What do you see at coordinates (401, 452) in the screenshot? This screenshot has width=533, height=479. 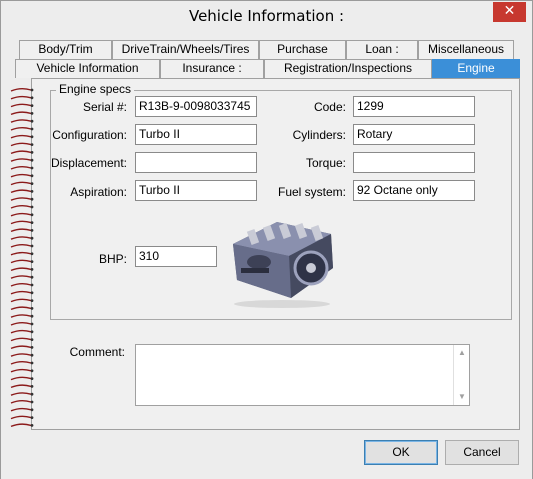 I see `ok-button: OK` at bounding box center [401, 452].